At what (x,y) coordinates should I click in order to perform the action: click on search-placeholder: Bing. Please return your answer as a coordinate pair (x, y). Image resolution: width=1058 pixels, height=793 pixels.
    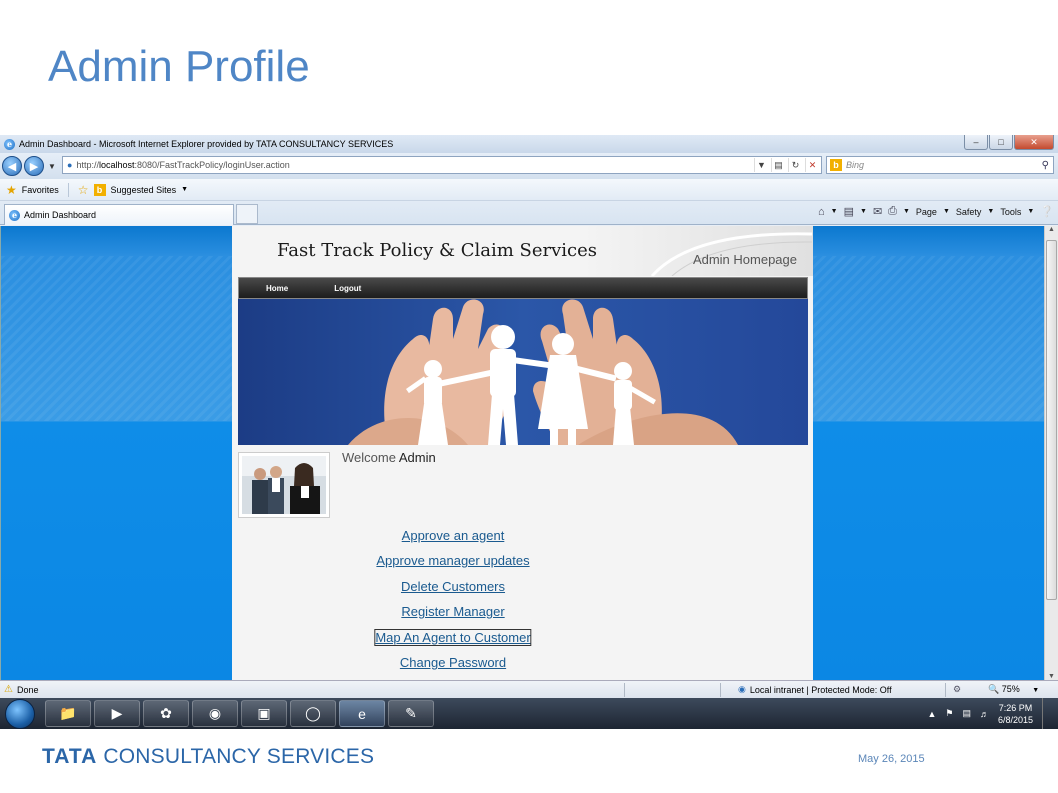
    Looking at the image, I should click on (855, 165).